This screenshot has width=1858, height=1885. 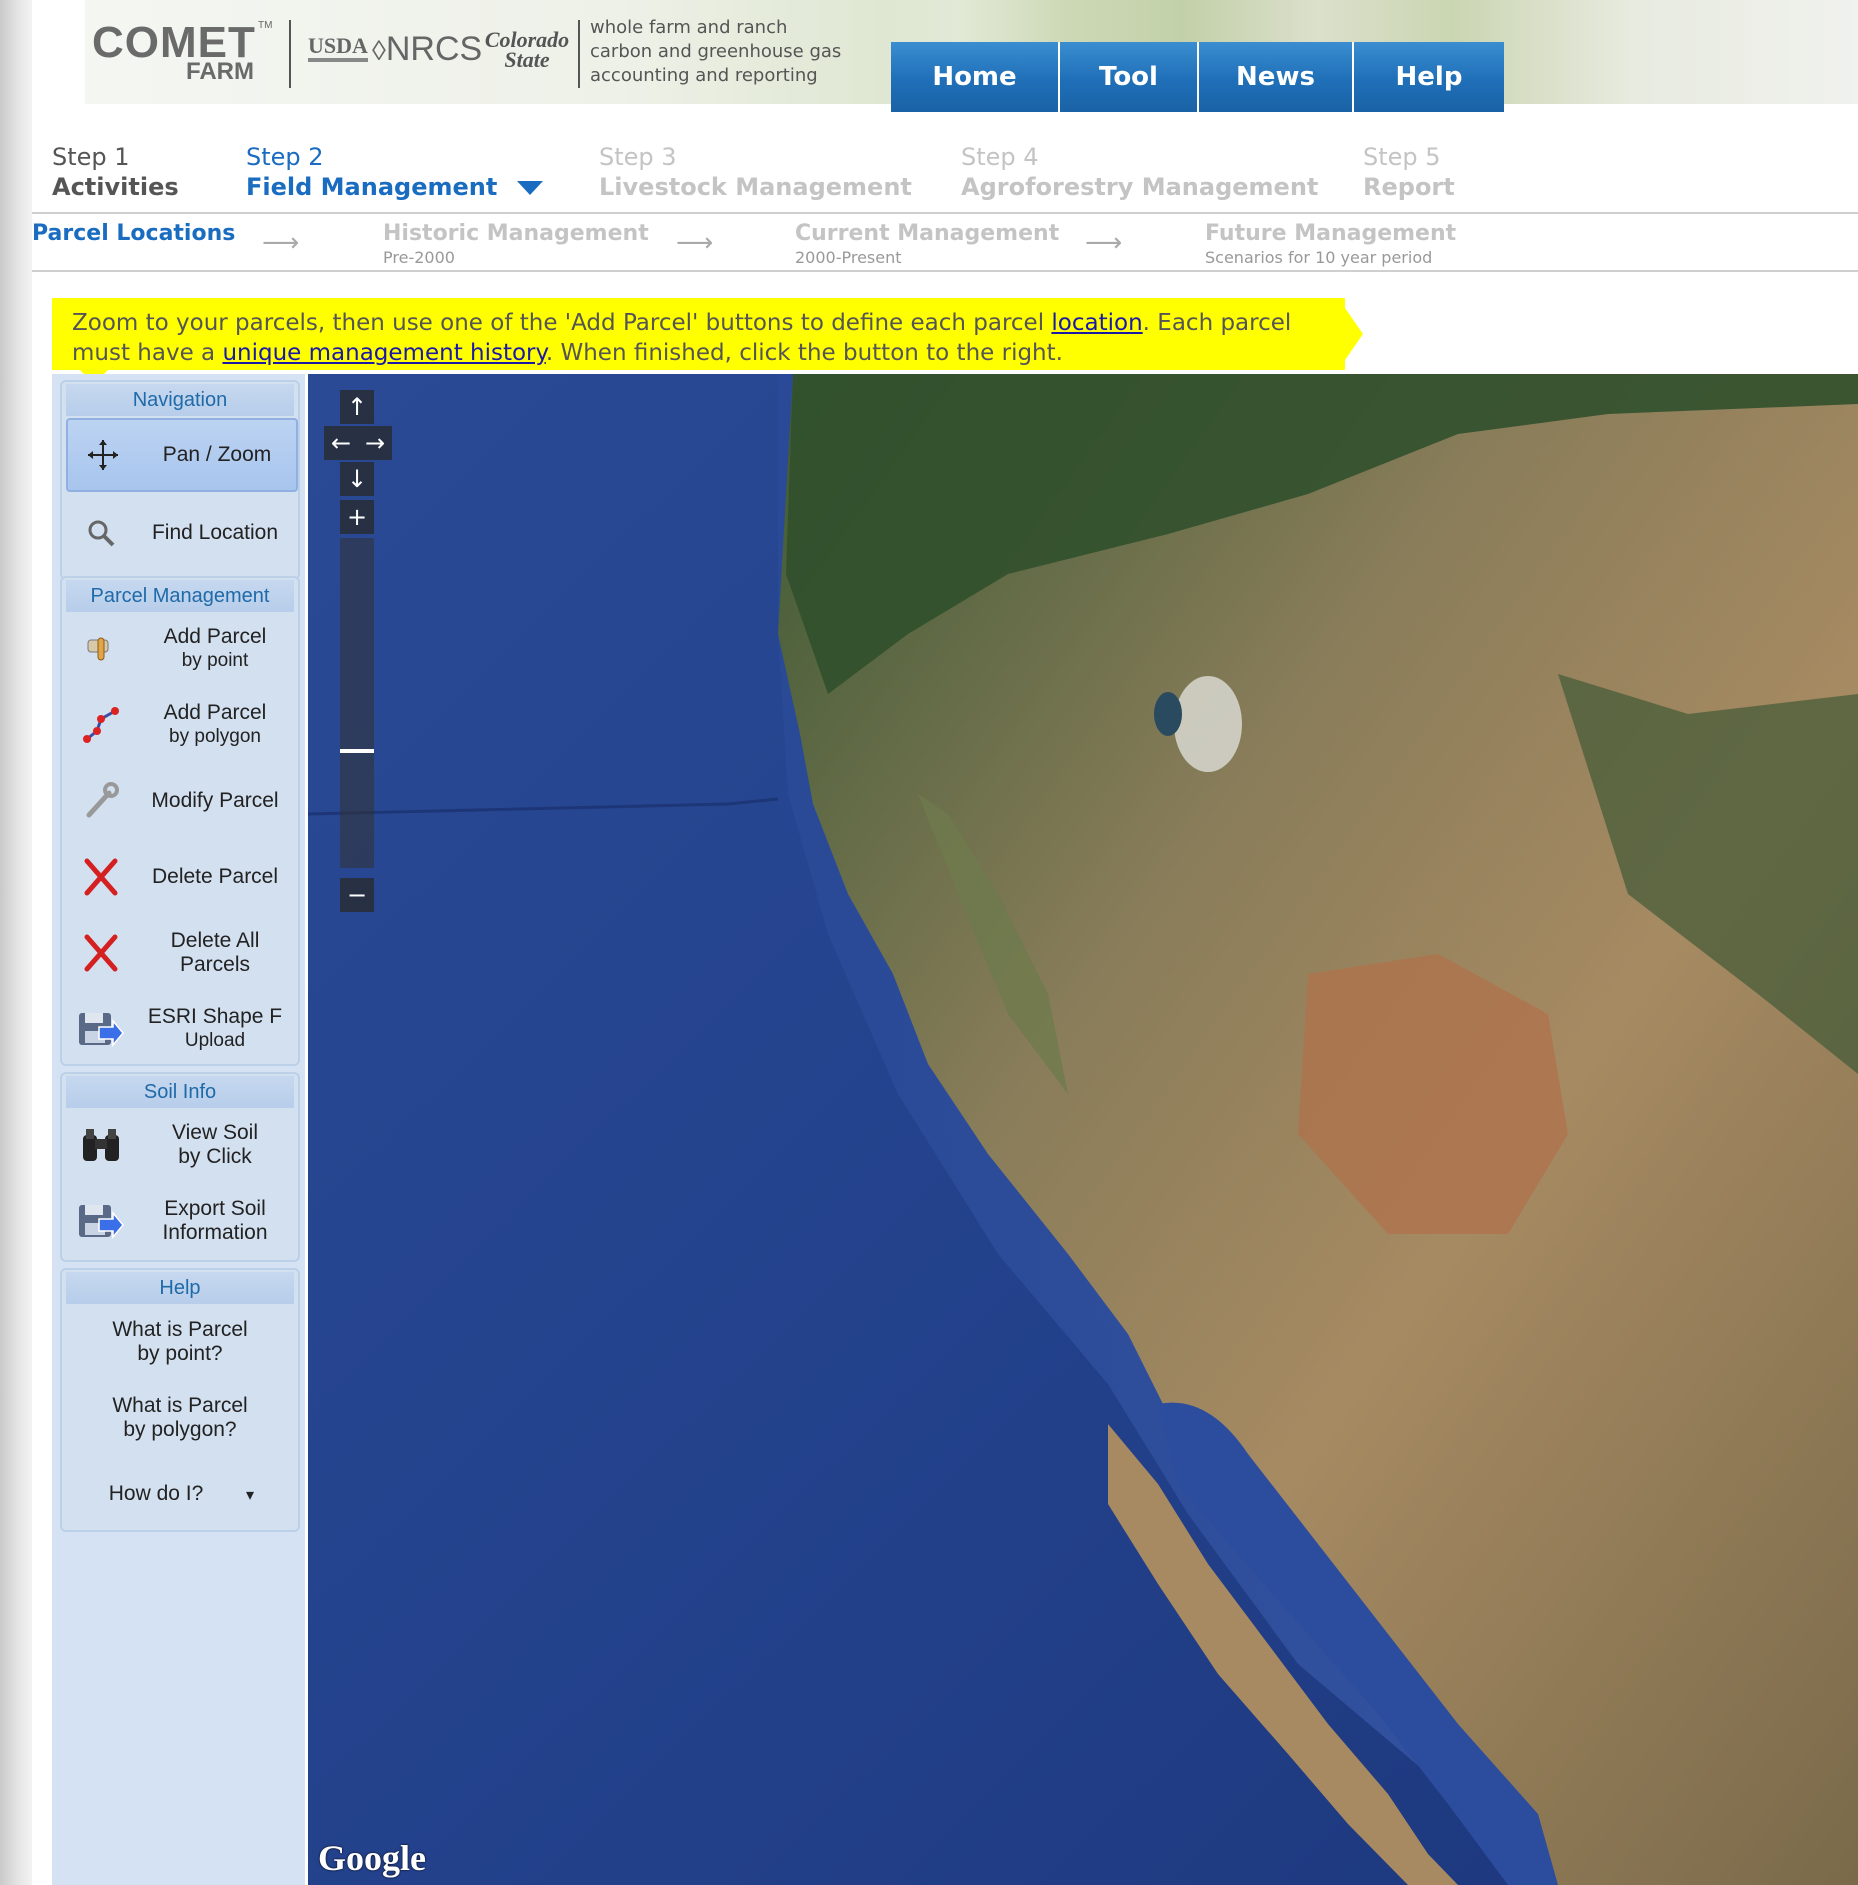 What do you see at coordinates (180, 1418) in the screenshot?
I see `help-parcel-by-polygon-link: What is Parcel by polygon?` at bounding box center [180, 1418].